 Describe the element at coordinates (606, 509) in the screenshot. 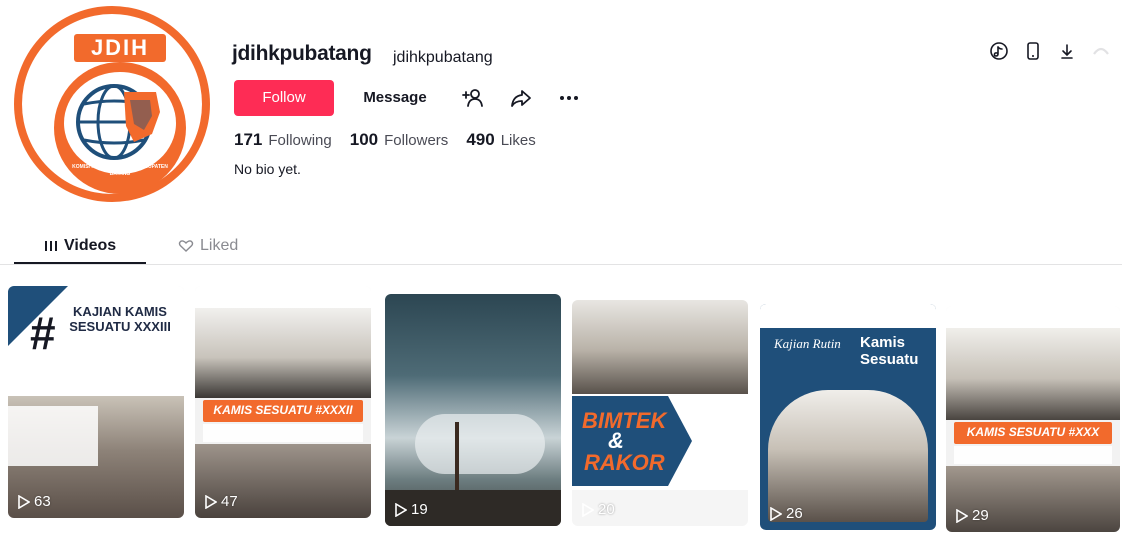

I see `view-count-value: 20` at that location.